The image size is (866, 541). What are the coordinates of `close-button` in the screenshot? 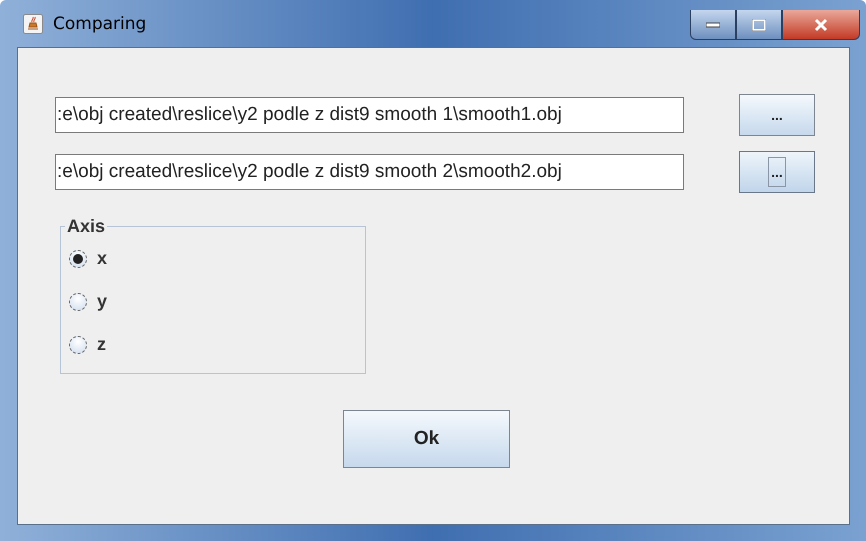 It's located at (821, 25).